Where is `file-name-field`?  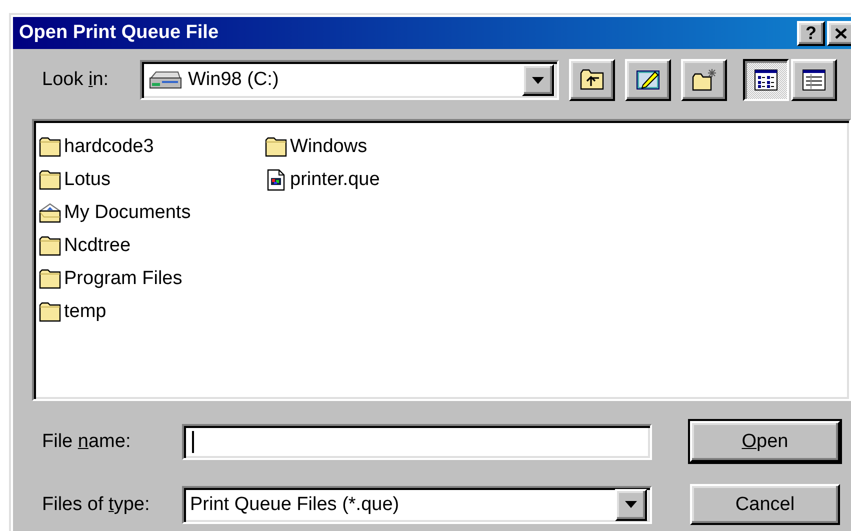
file-name-field is located at coordinates (417, 442).